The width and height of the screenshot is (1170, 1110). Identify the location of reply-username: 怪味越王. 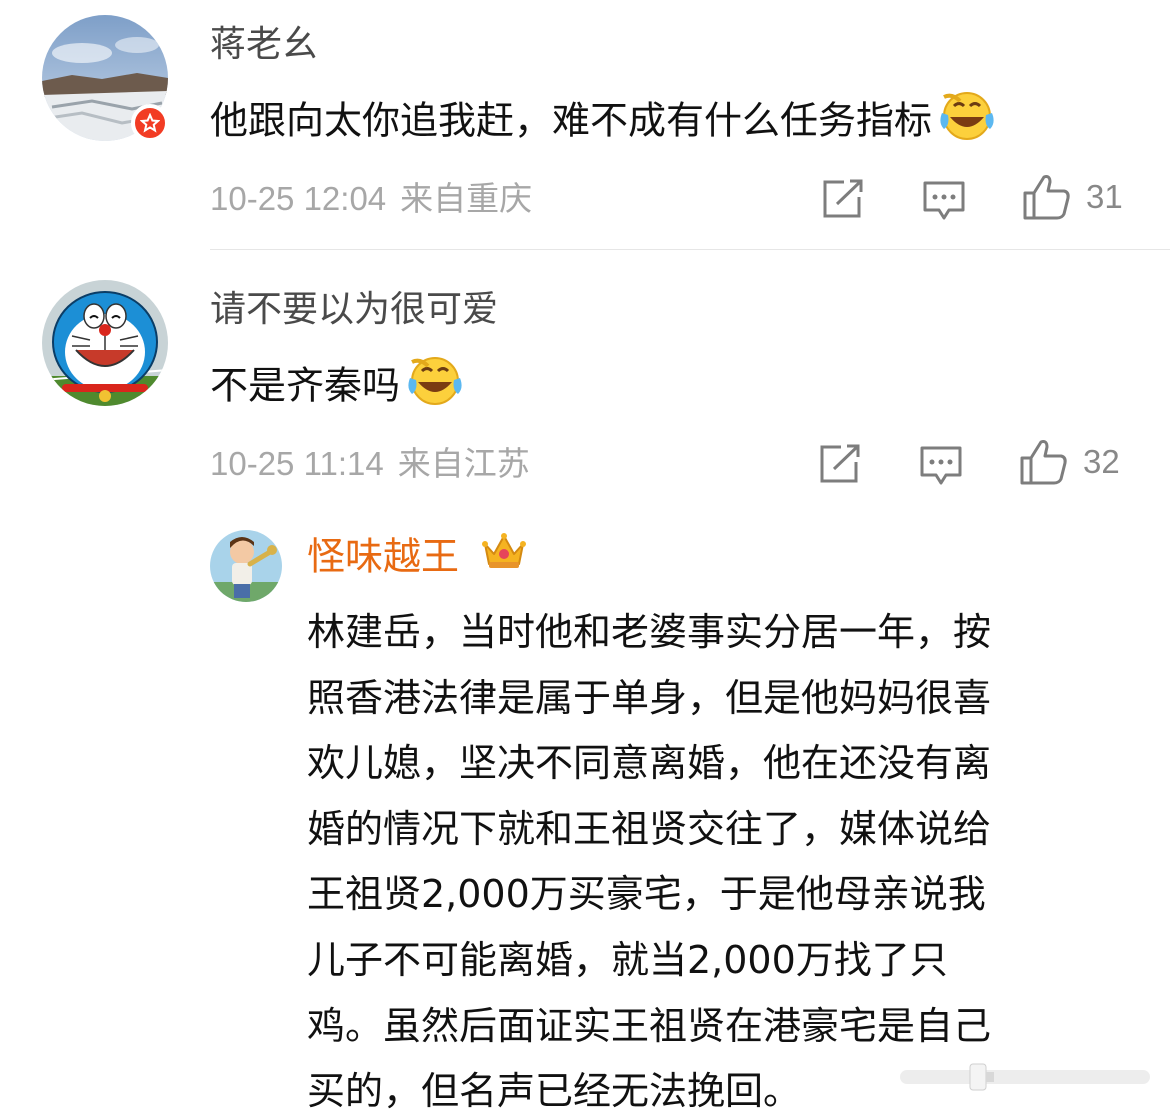
(417, 557).